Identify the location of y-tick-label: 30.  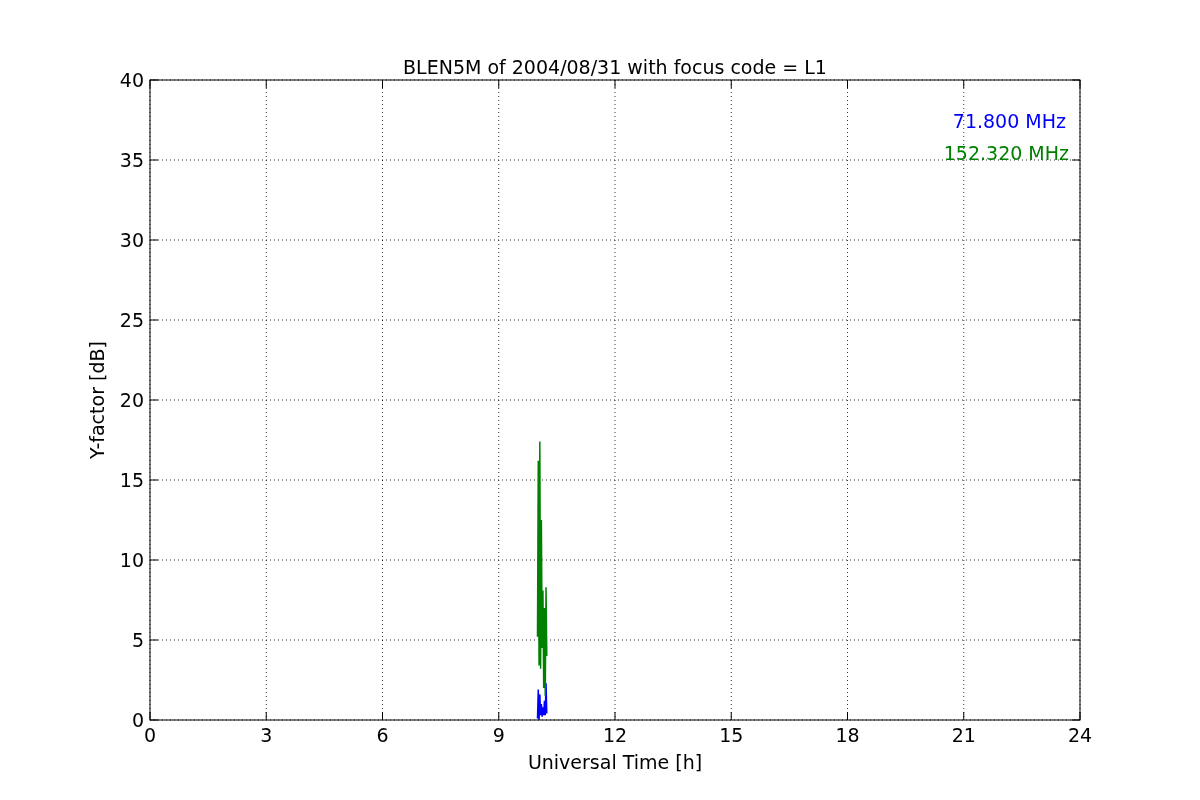
(131, 240).